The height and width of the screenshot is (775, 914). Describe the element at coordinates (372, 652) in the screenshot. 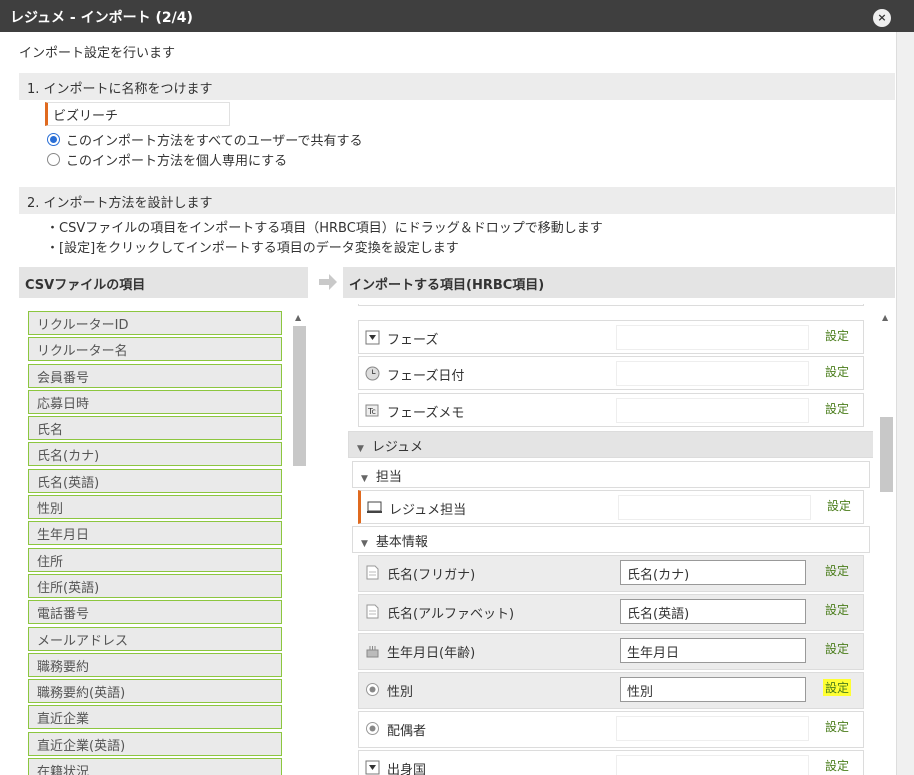

I see `cake-icon` at that location.